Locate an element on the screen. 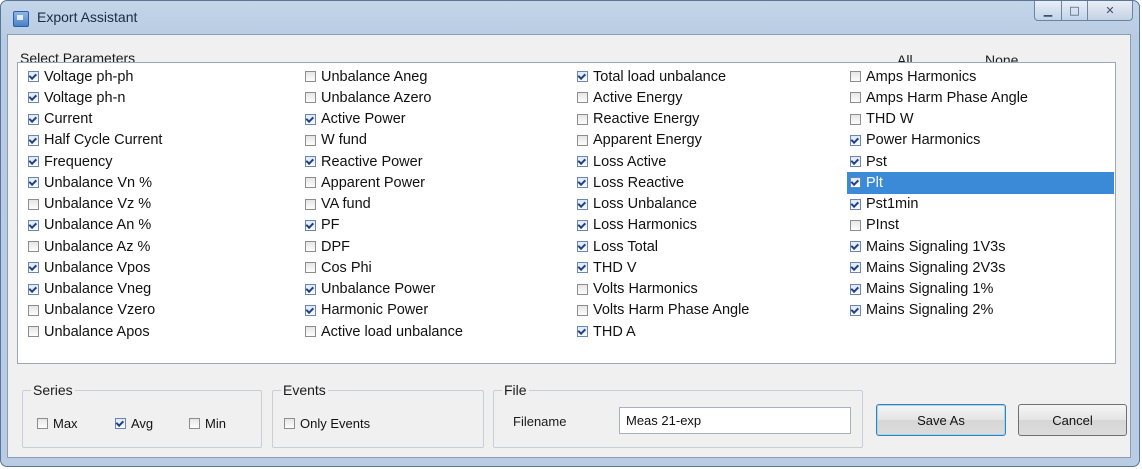 The width and height of the screenshot is (1142, 469). param-checkbox-item: Unbalance Apos is located at coordinates (95, 331).